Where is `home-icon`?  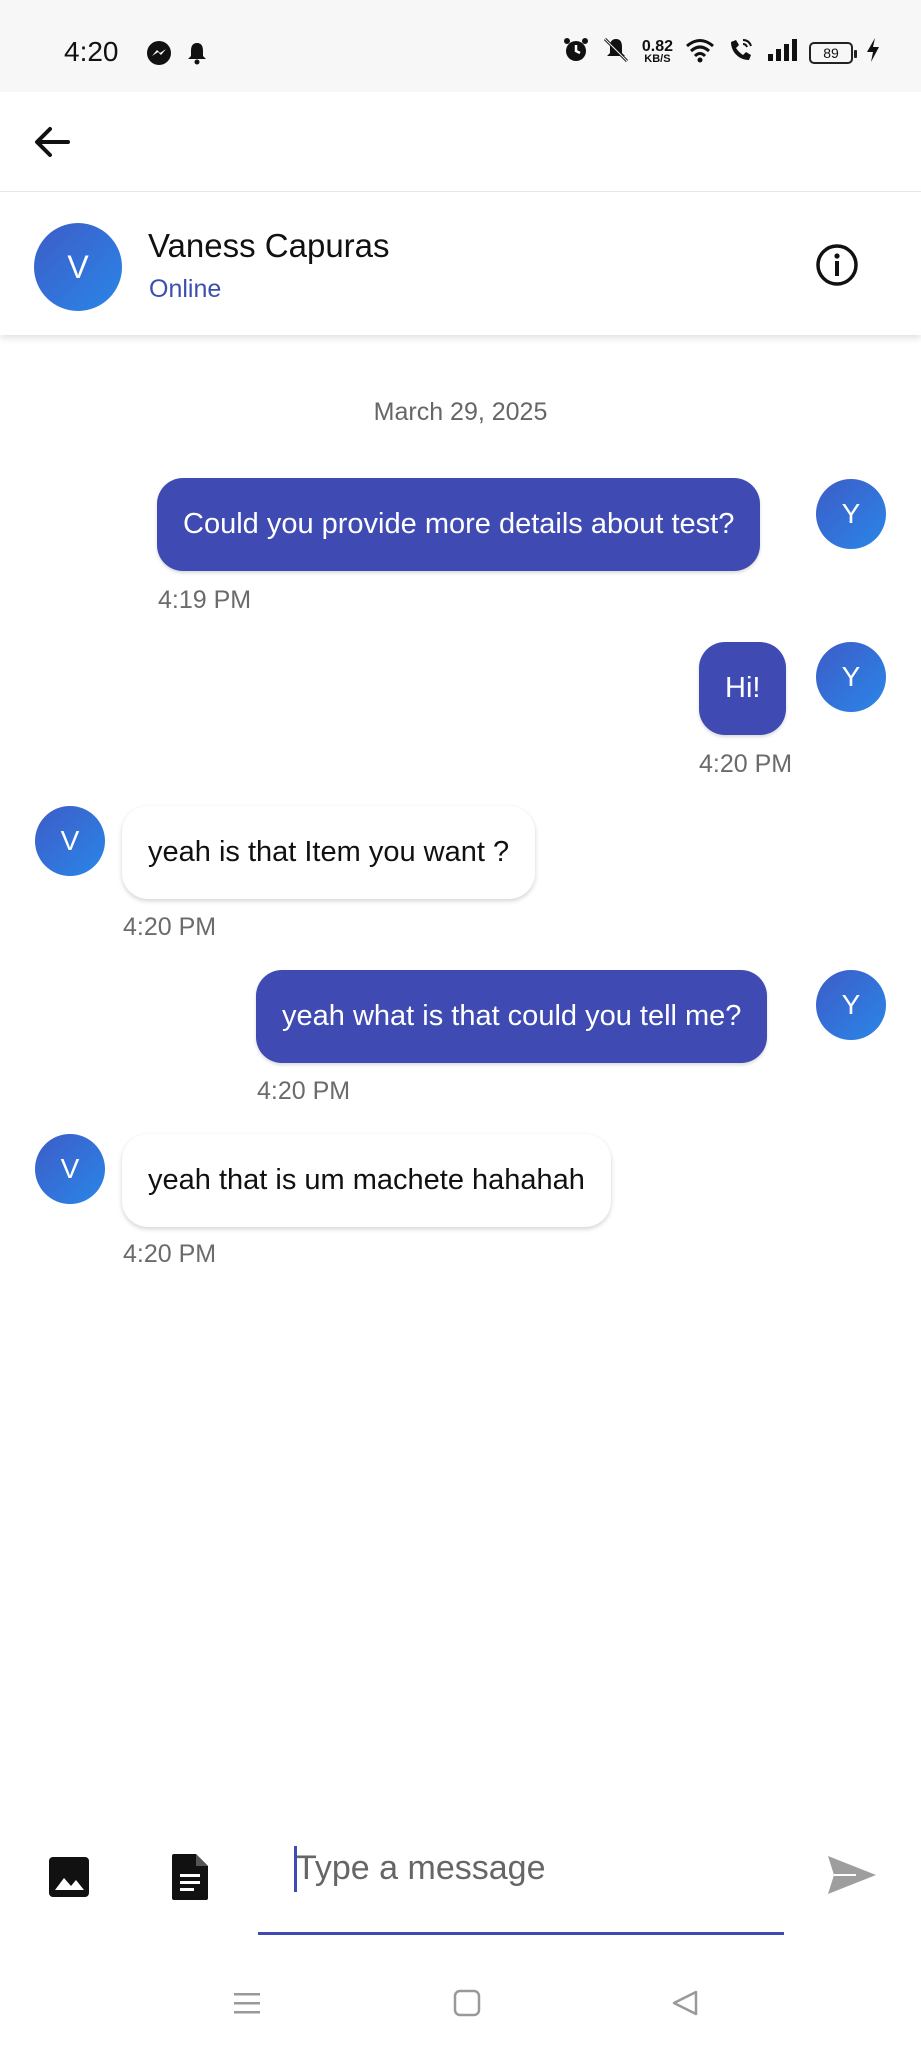 home-icon is located at coordinates (467, 2005).